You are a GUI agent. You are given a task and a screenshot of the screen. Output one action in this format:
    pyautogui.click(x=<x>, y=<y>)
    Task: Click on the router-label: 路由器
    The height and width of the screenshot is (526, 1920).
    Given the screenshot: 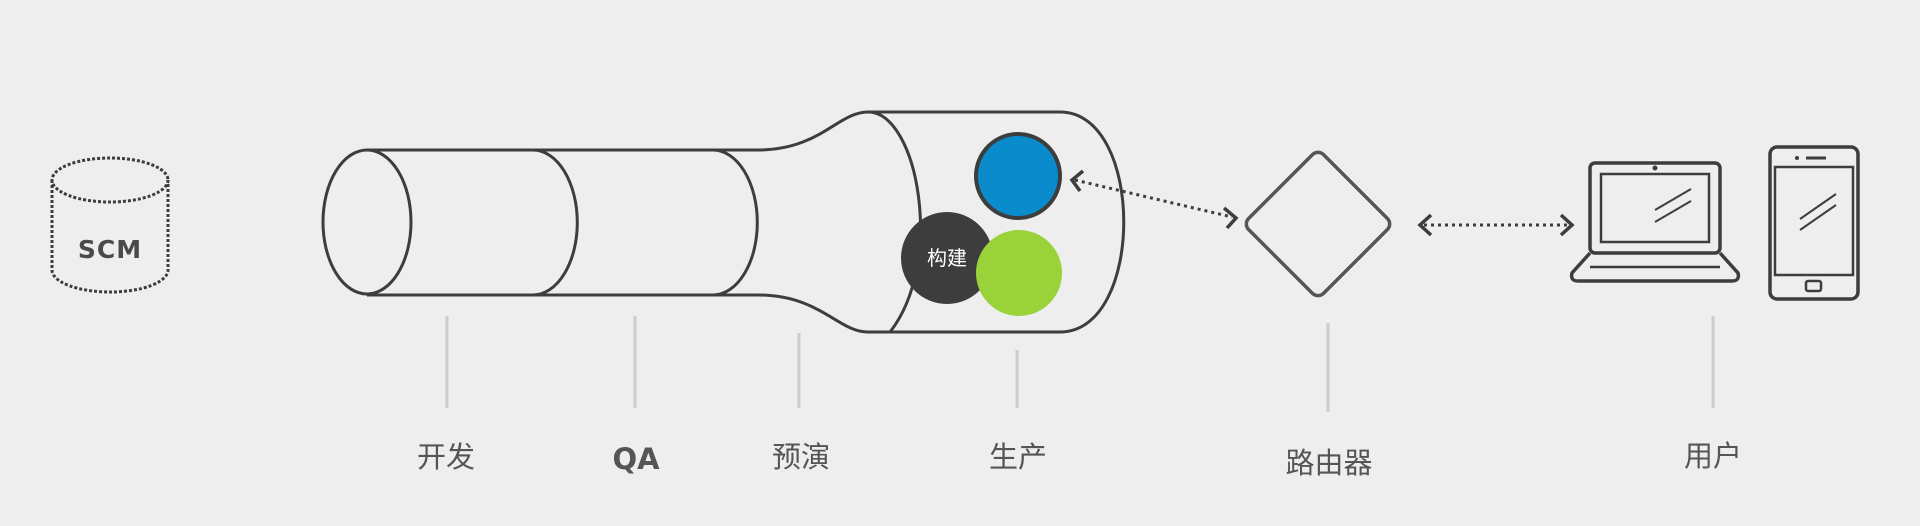 What is the action you would take?
    pyautogui.click(x=1328, y=463)
    